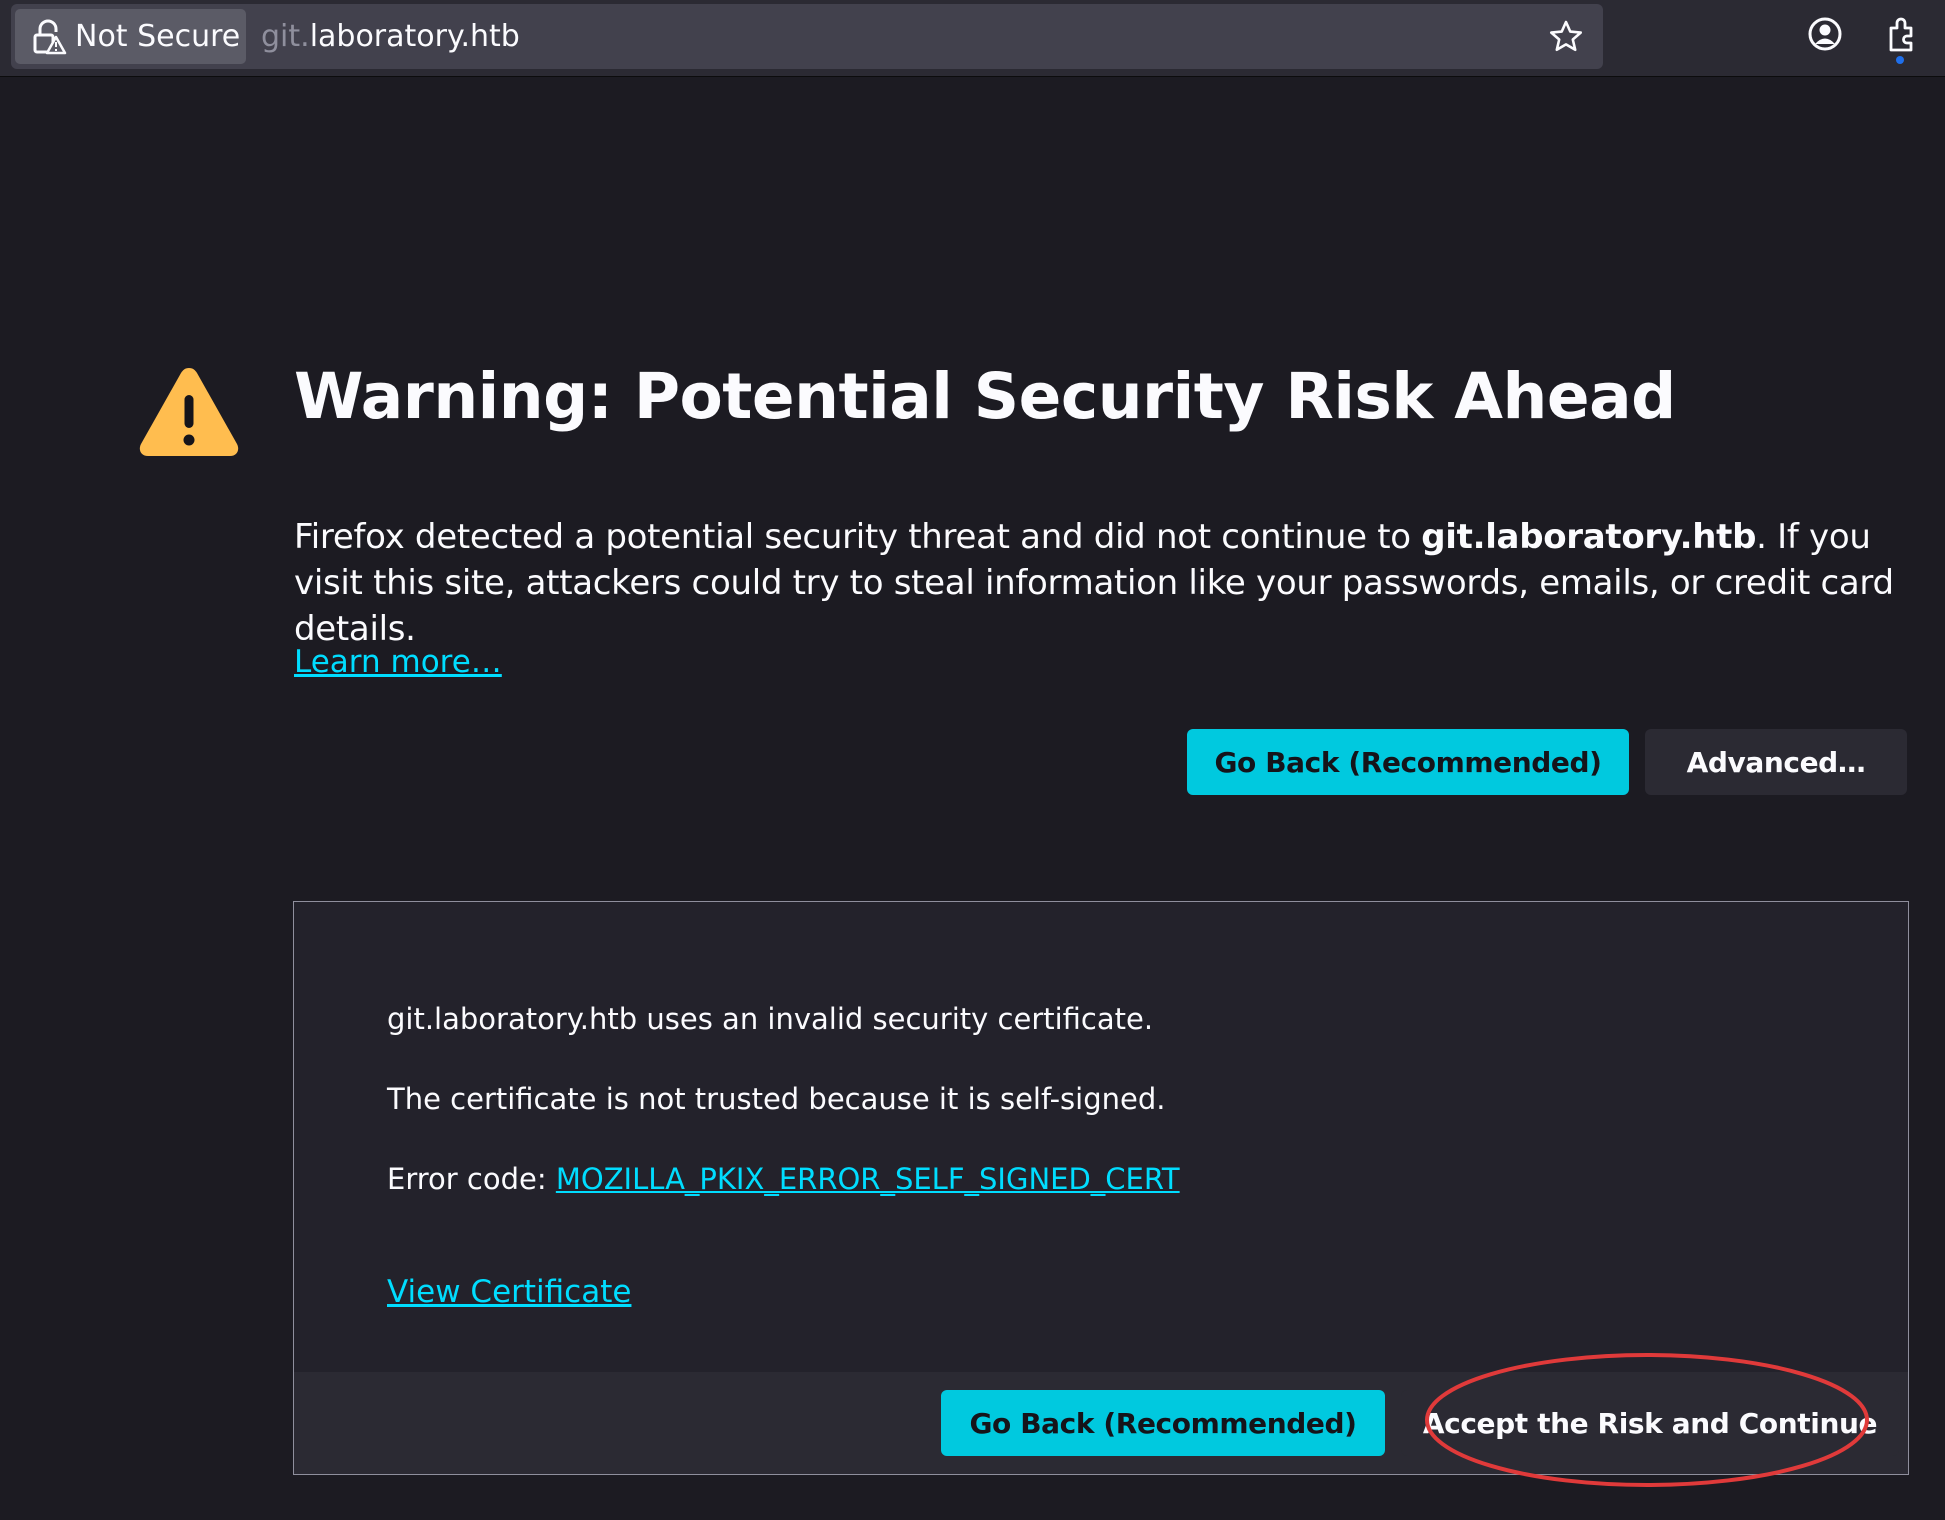 Image resolution: width=1945 pixels, height=1520 pixels. Describe the element at coordinates (1589, 537) in the screenshot. I see `intro-host: git.laboratory.htb` at that location.